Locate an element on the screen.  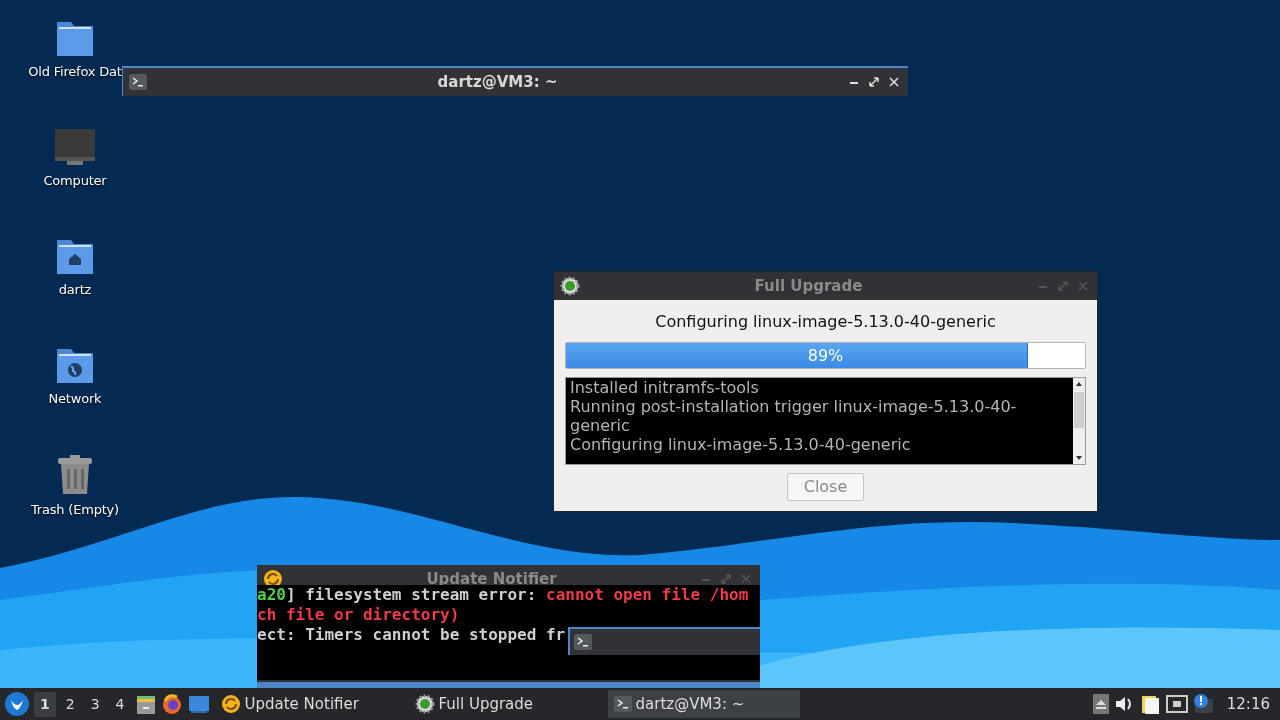
icon-label: Old Firefox Dat is located at coordinates (75, 72).